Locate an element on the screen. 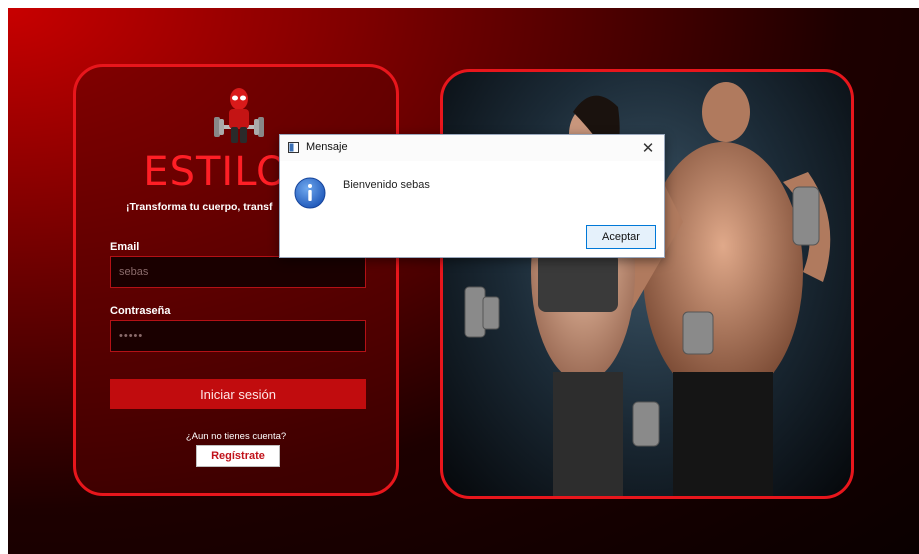  info-icon is located at coordinates (310, 193).